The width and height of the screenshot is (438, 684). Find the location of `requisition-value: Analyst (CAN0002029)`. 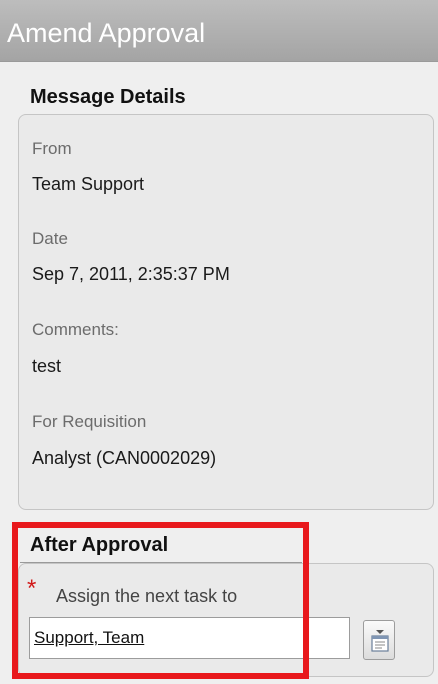

requisition-value: Analyst (CAN0002029) is located at coordinates (124, 458).